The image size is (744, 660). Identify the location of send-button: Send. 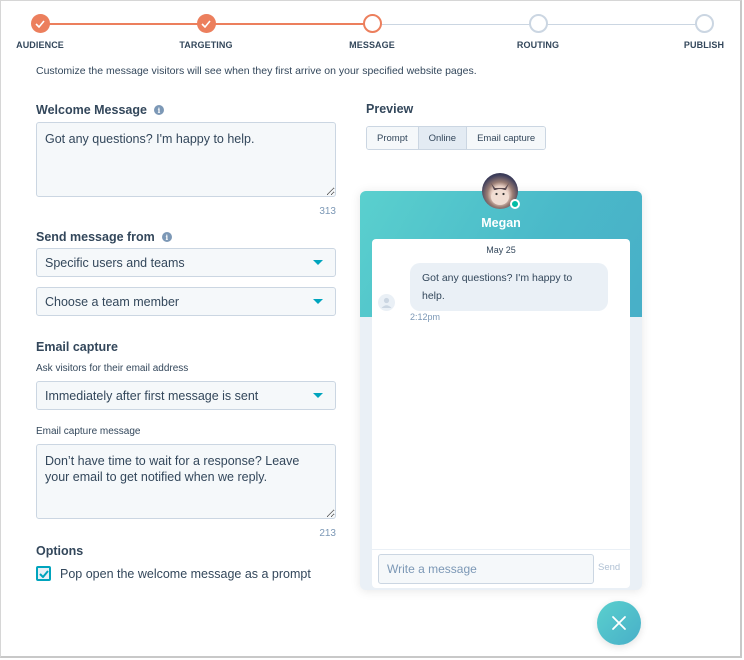
(609, 567).